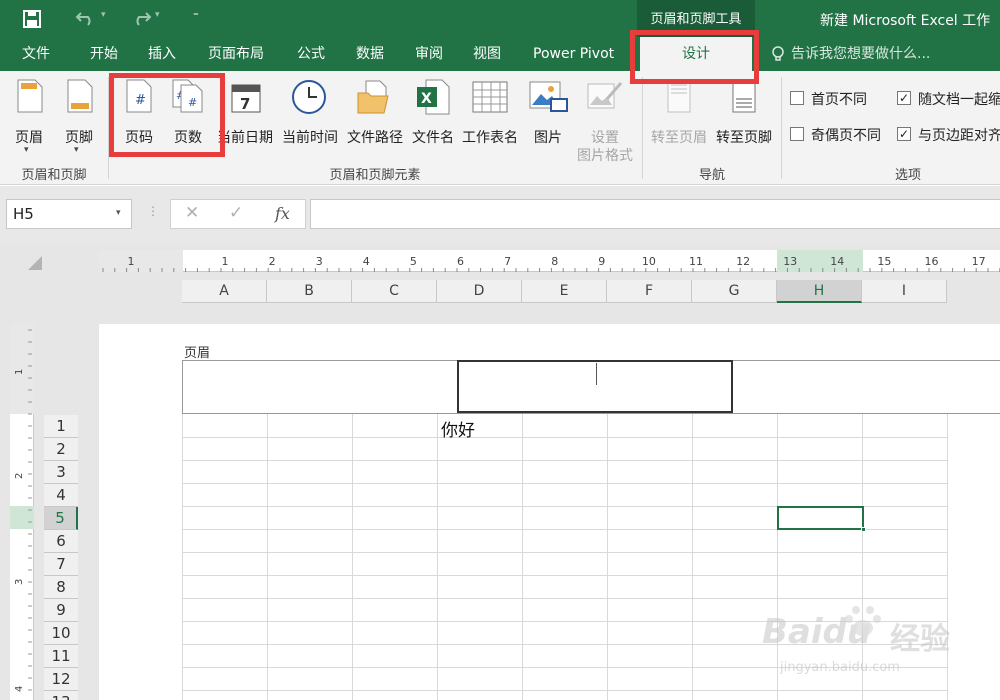  Describe the element at coordinates (141, 18) in the screenshot. I see `redo-icon` at that location.